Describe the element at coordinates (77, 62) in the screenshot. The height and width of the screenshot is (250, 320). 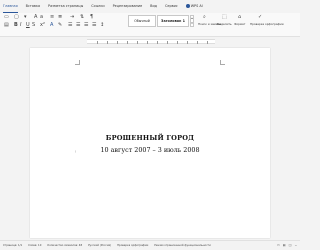
I see `margin-corner-top-left` at that location.